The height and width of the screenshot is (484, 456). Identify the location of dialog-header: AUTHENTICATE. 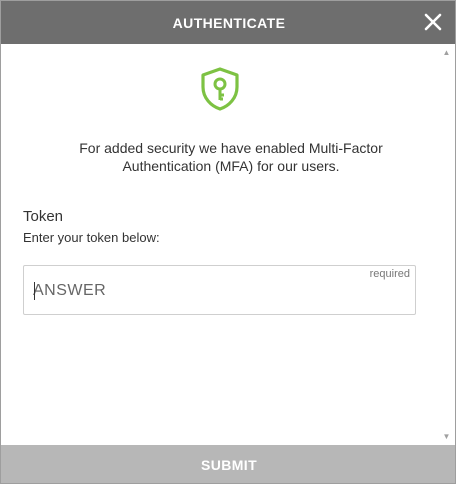
(228, 22).